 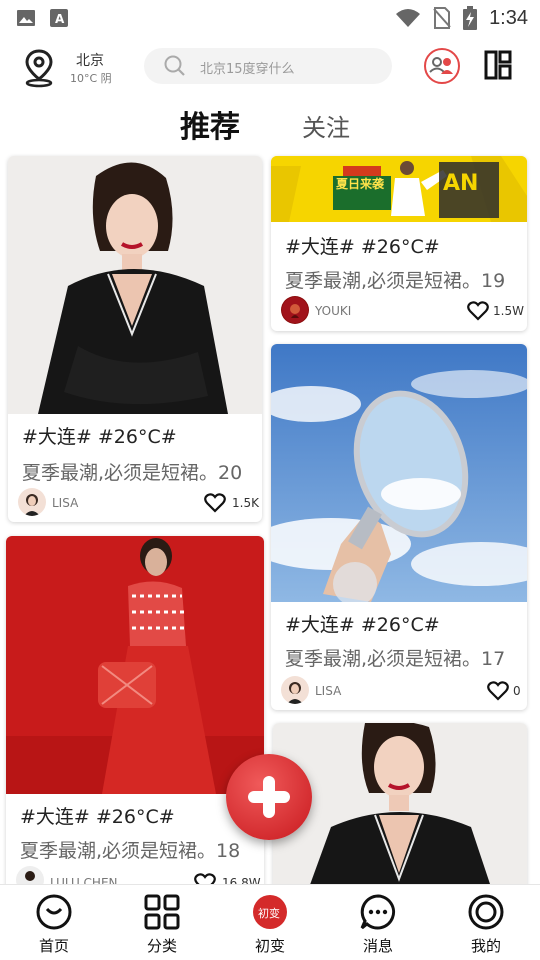 I want to click on post-description: 夏季最潮,必须是短裙。19, so click(x=395, y=281).